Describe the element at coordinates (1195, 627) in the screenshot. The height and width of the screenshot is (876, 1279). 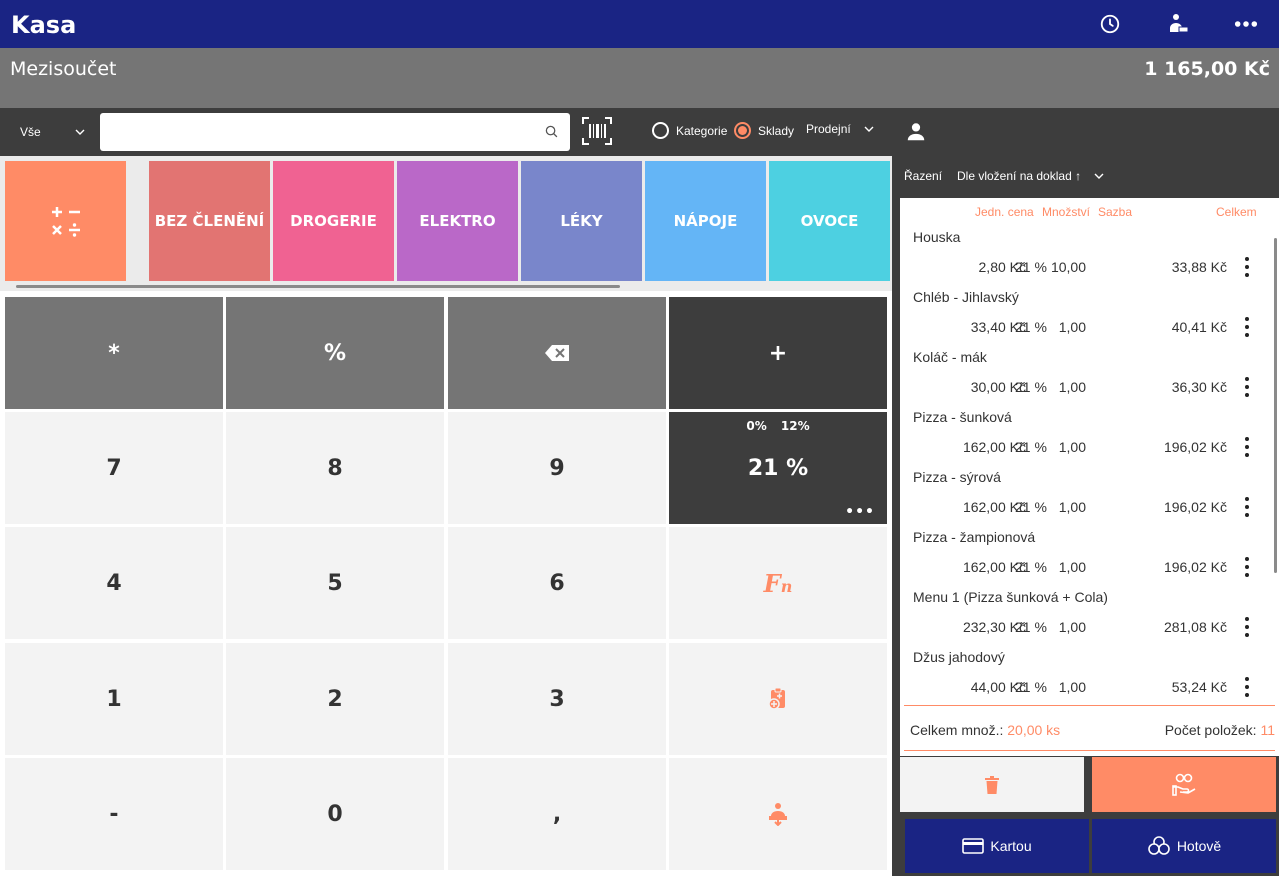
I see `item-total: 281,08 Kč` at that location.